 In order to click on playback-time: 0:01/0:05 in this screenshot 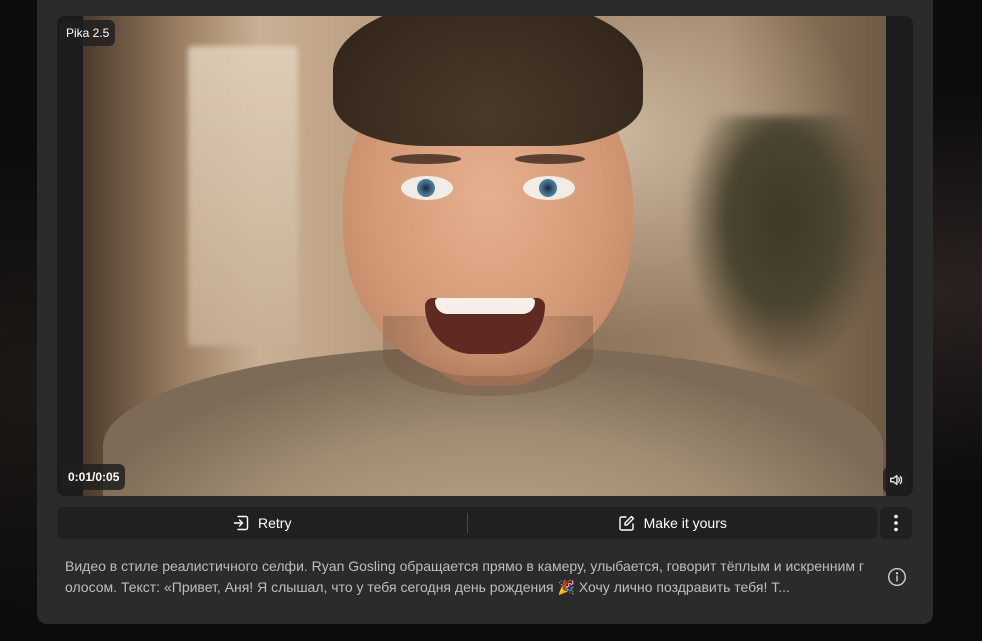, I will do `click(94, 477)`.